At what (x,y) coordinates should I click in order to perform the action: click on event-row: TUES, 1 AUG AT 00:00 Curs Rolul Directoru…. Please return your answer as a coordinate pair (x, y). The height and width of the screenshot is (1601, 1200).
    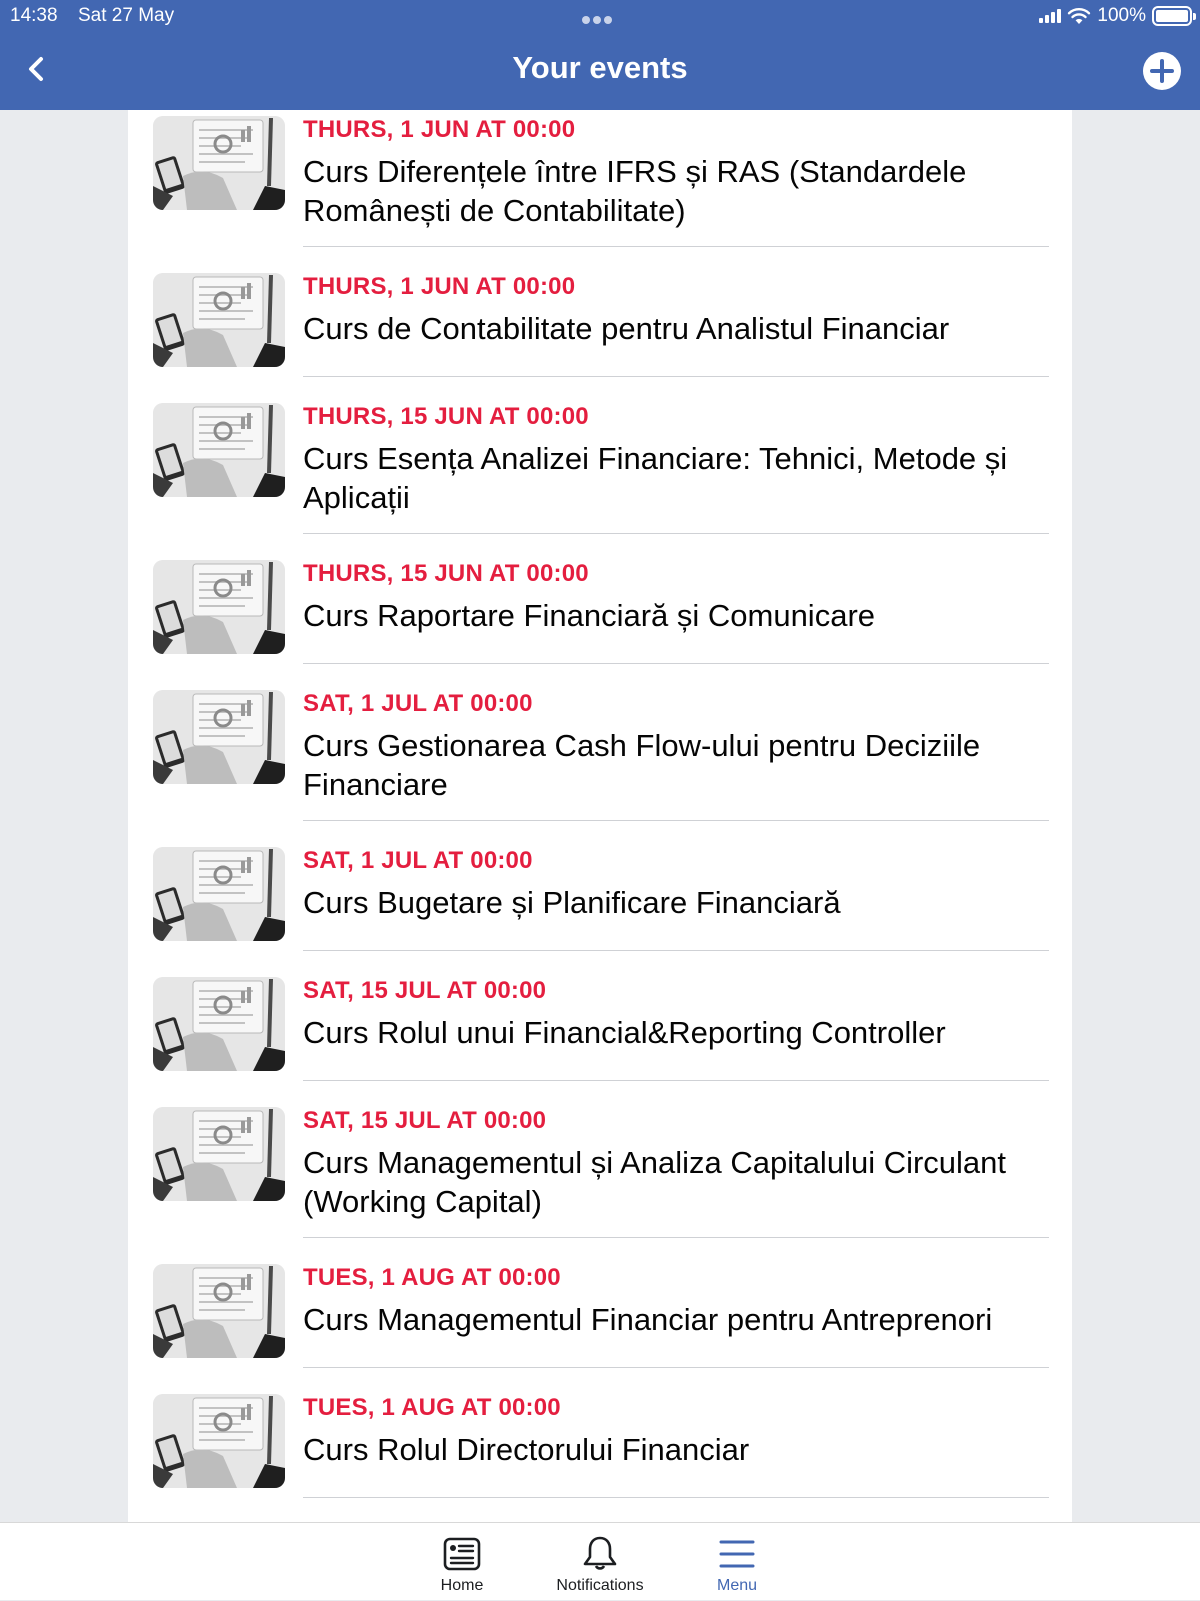
    Looking at the image, I should click on (600, 1433).